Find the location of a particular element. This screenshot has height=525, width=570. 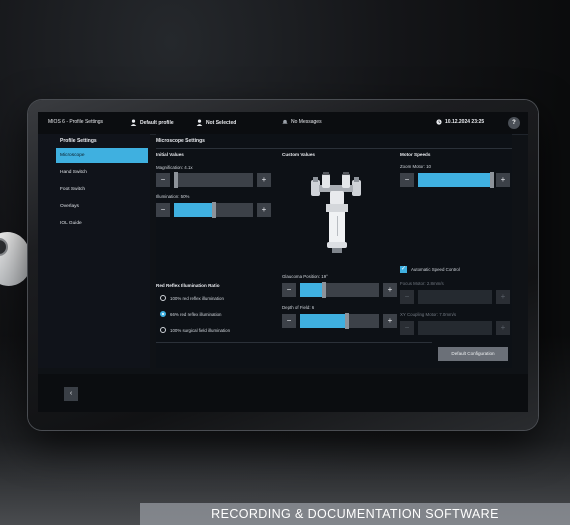

depth-of-field-label: Depth of Field: 6 is located at coordinates (298, 307).